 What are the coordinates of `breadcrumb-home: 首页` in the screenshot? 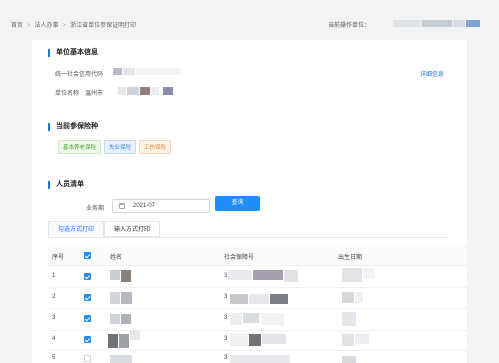 It's located at (17, 26).